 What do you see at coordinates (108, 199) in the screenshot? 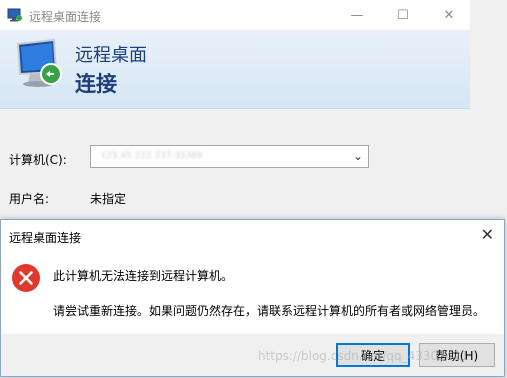
I see `username-value: 未指定` at bounding box center [108, 199].